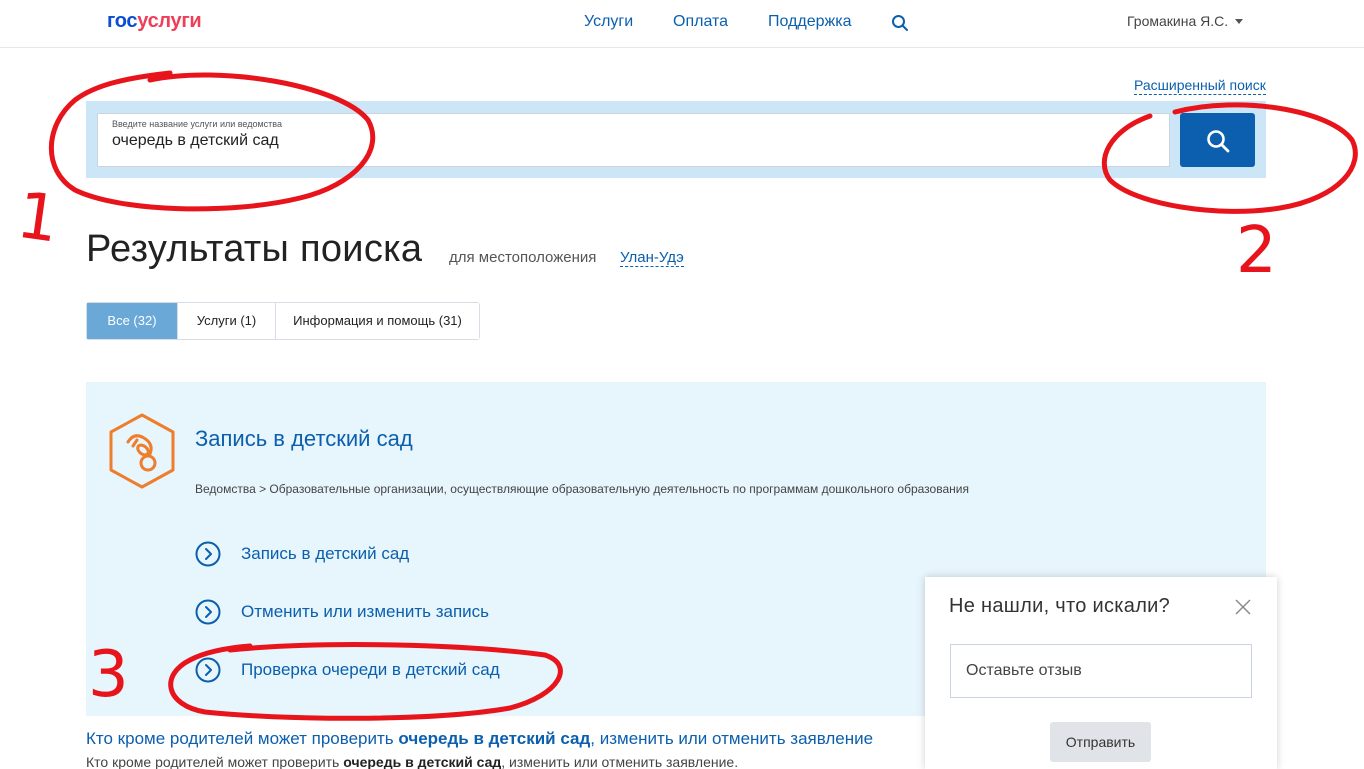  I want to click on info-snip-text: Кто кроме родителей может проверить, so click(215, 761).